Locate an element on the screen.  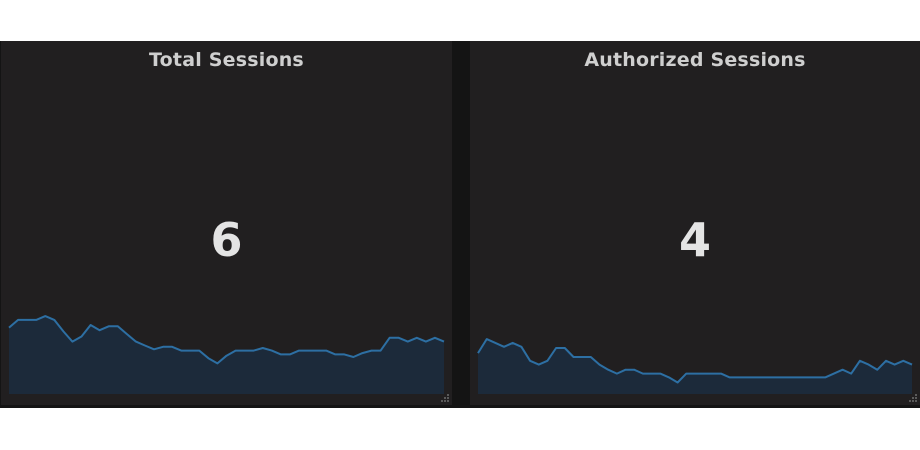
panel-value: 4 is located at coordinates (694, 240).